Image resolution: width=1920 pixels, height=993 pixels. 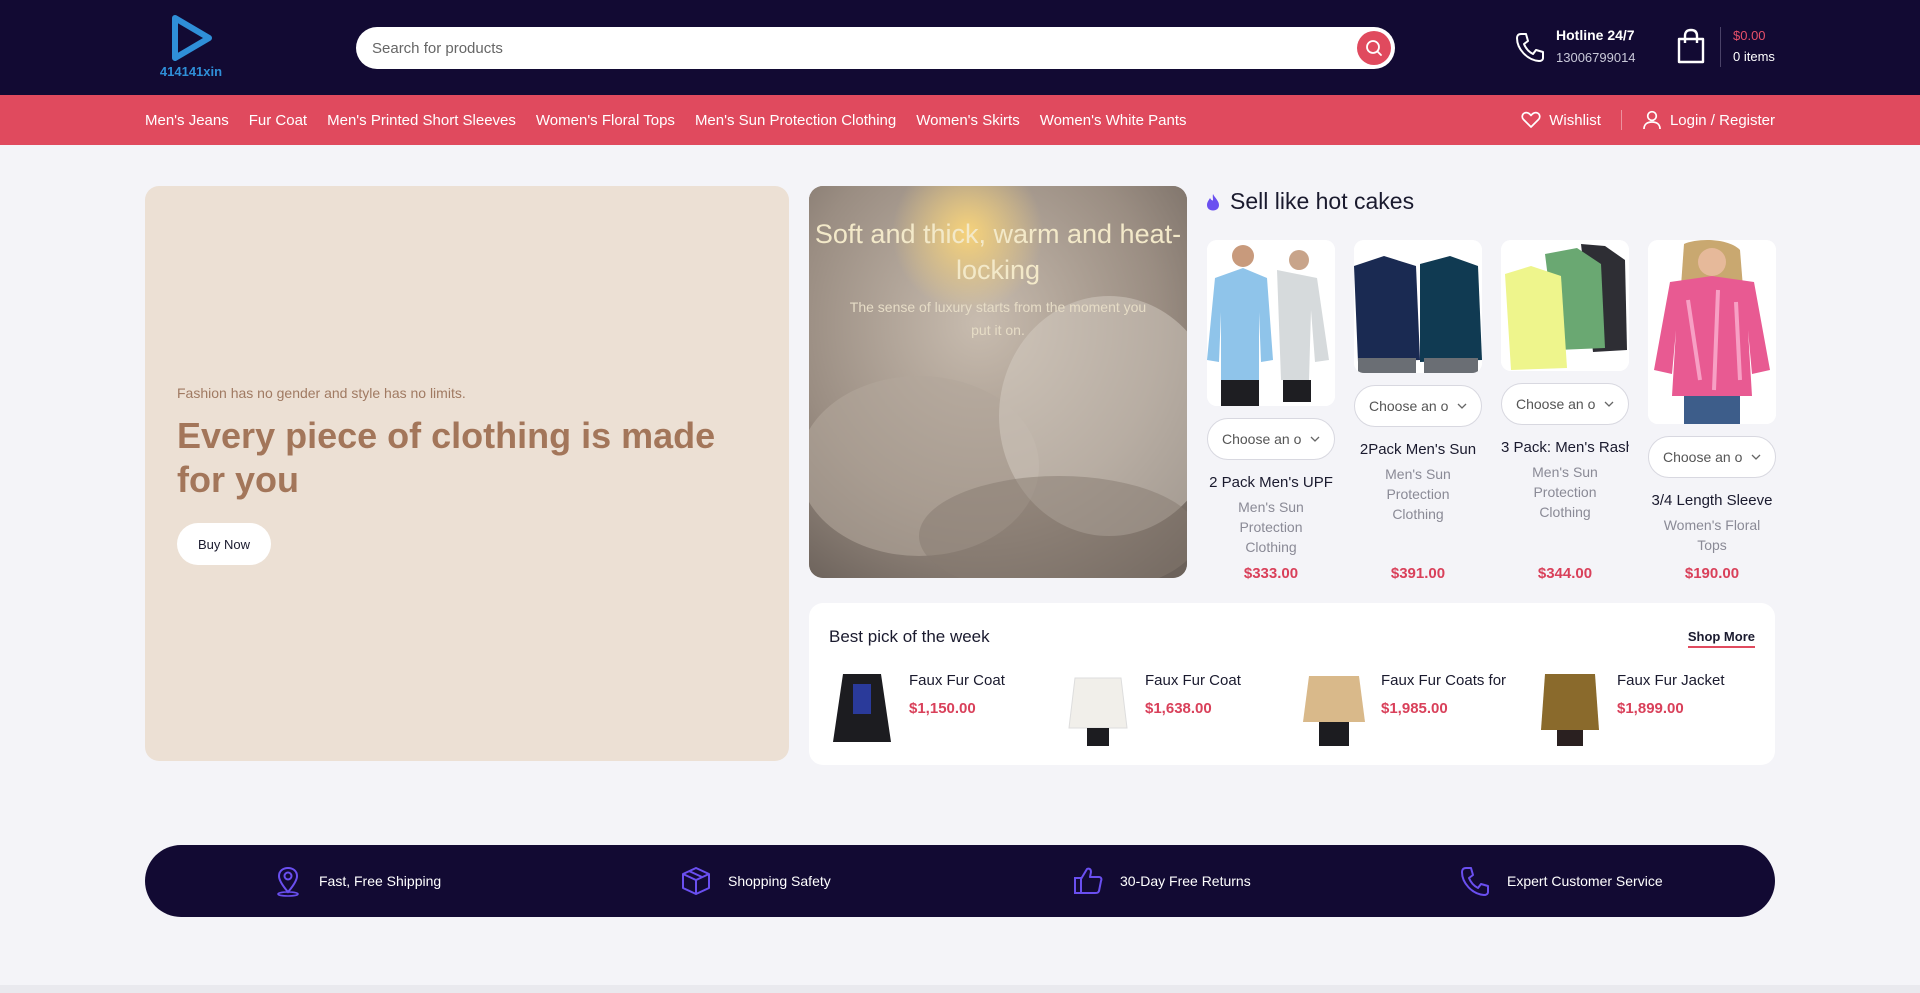 I want to click on search-bar, so click(x=875, y=48).